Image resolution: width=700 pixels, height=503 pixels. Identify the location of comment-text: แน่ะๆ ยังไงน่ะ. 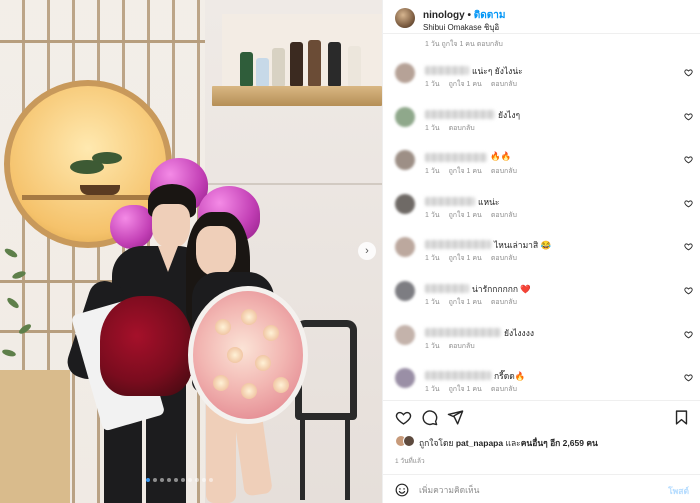
(497, 71).